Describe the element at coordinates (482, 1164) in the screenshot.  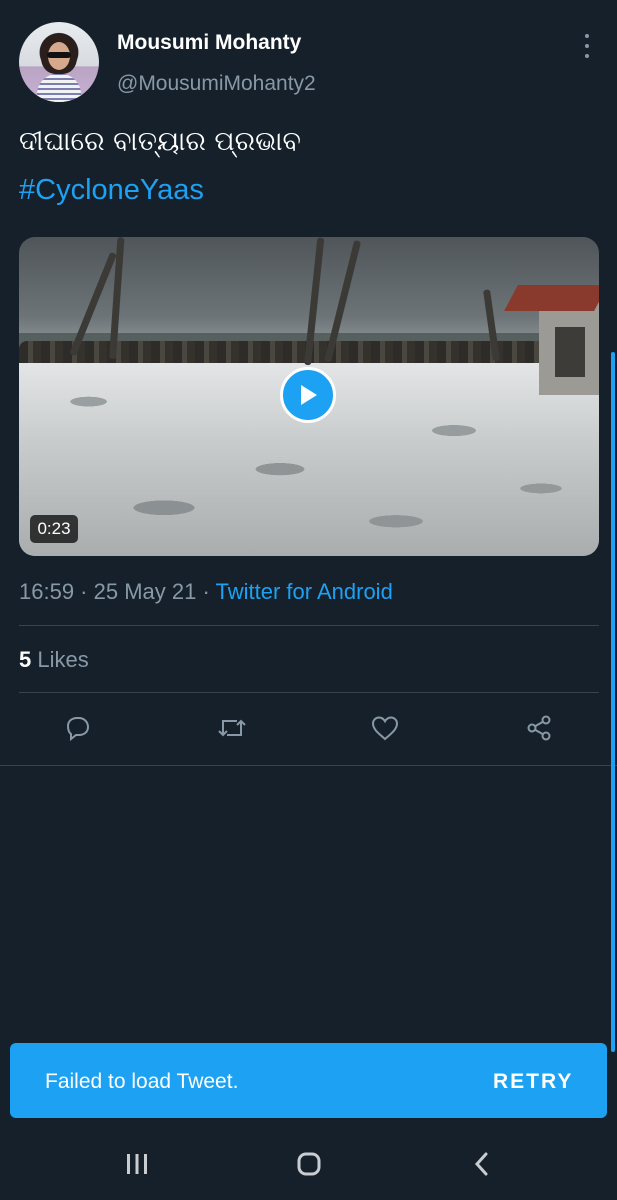
I see `back-icon` at that location.